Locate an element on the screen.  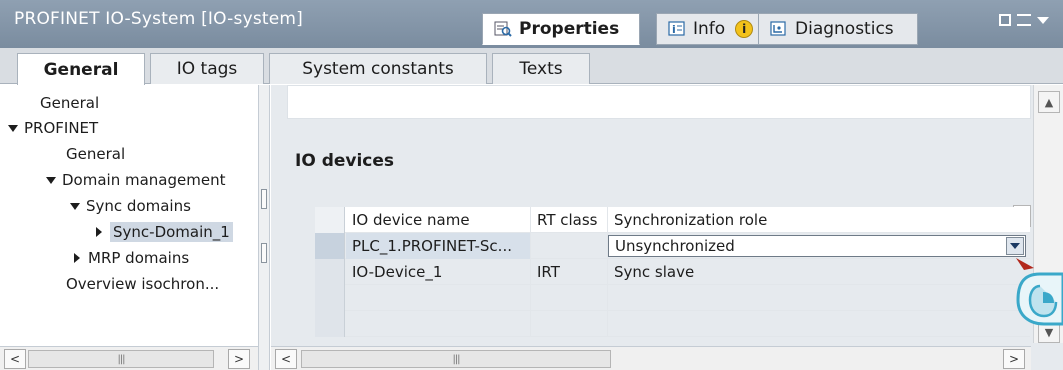
info-badge-icon: i is located at coordinates (744, 29).